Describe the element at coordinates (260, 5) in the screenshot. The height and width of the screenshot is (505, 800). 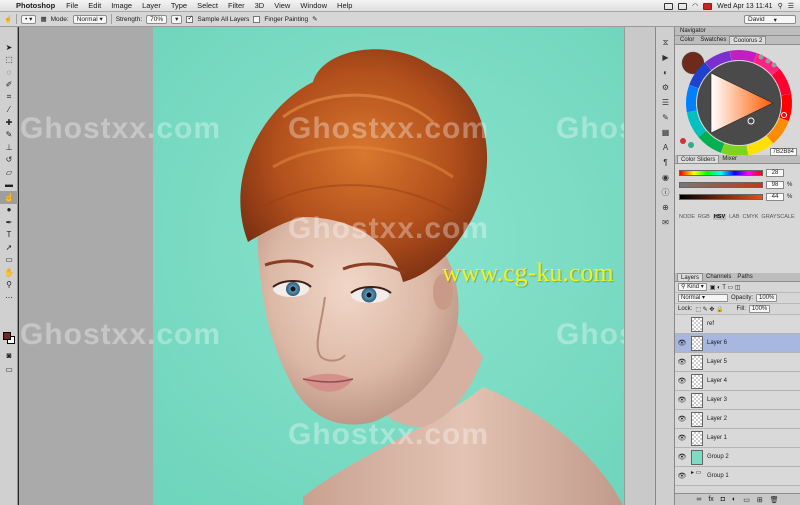
I see `menu-3d: 3D` at that location.